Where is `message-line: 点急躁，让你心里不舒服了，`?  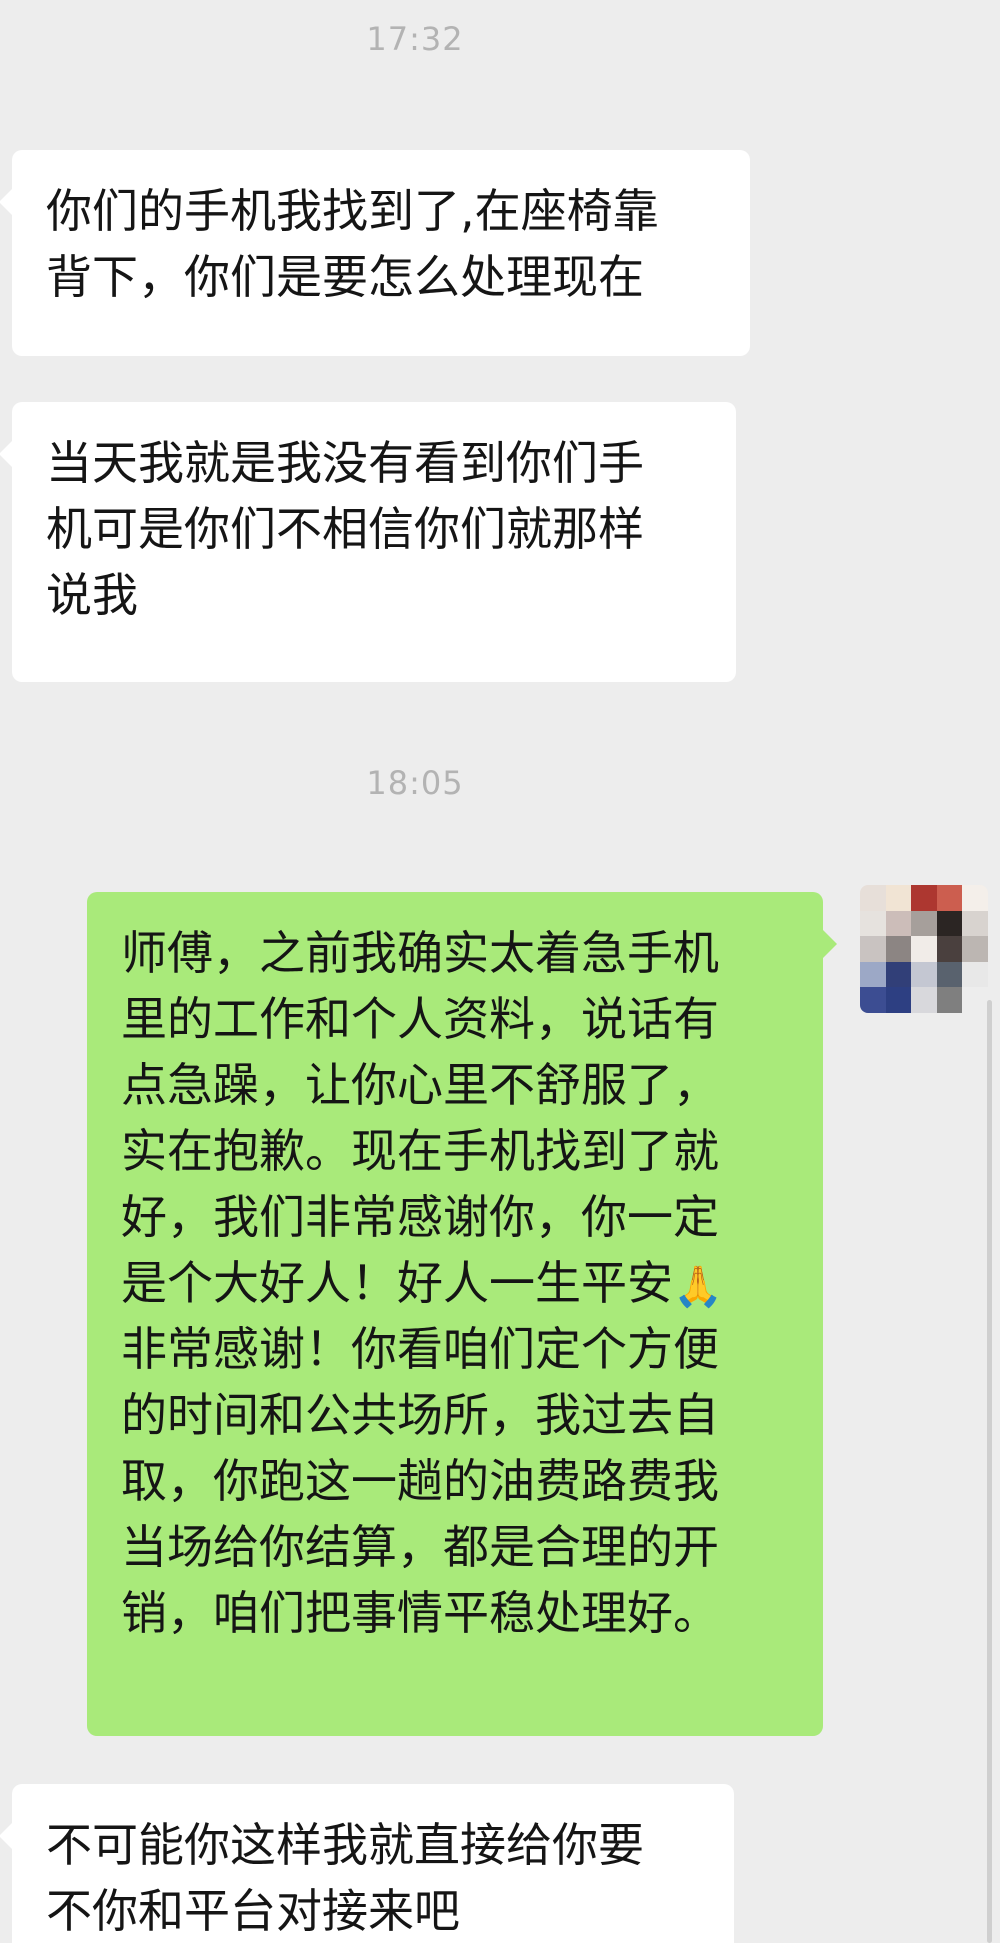
message-line: 点急躁，让你心里不舒服了， is located at coordinates (420, 1085).